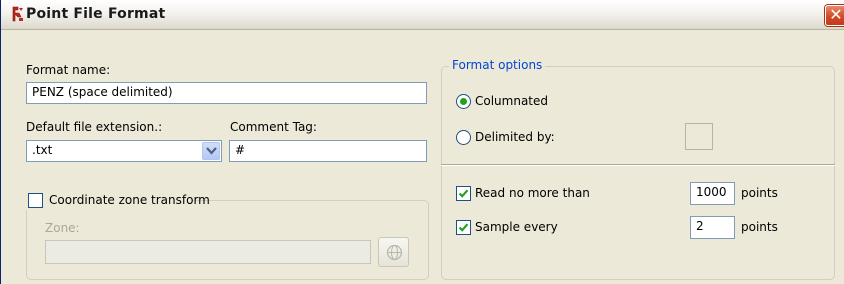  Describe the element at coordinates (226, 93) in the screenshot. I see `format-name-input: PENZ (space delimited)` at that location.